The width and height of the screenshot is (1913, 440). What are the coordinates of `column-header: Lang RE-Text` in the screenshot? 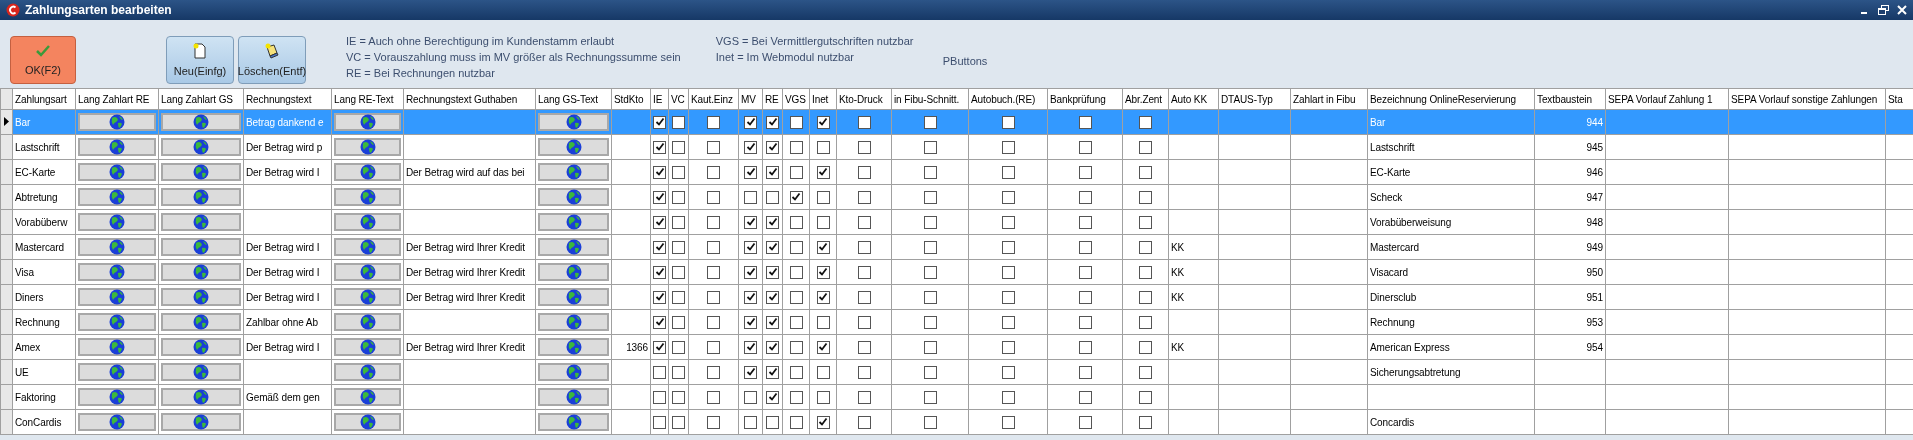 It's located at (367, 99).